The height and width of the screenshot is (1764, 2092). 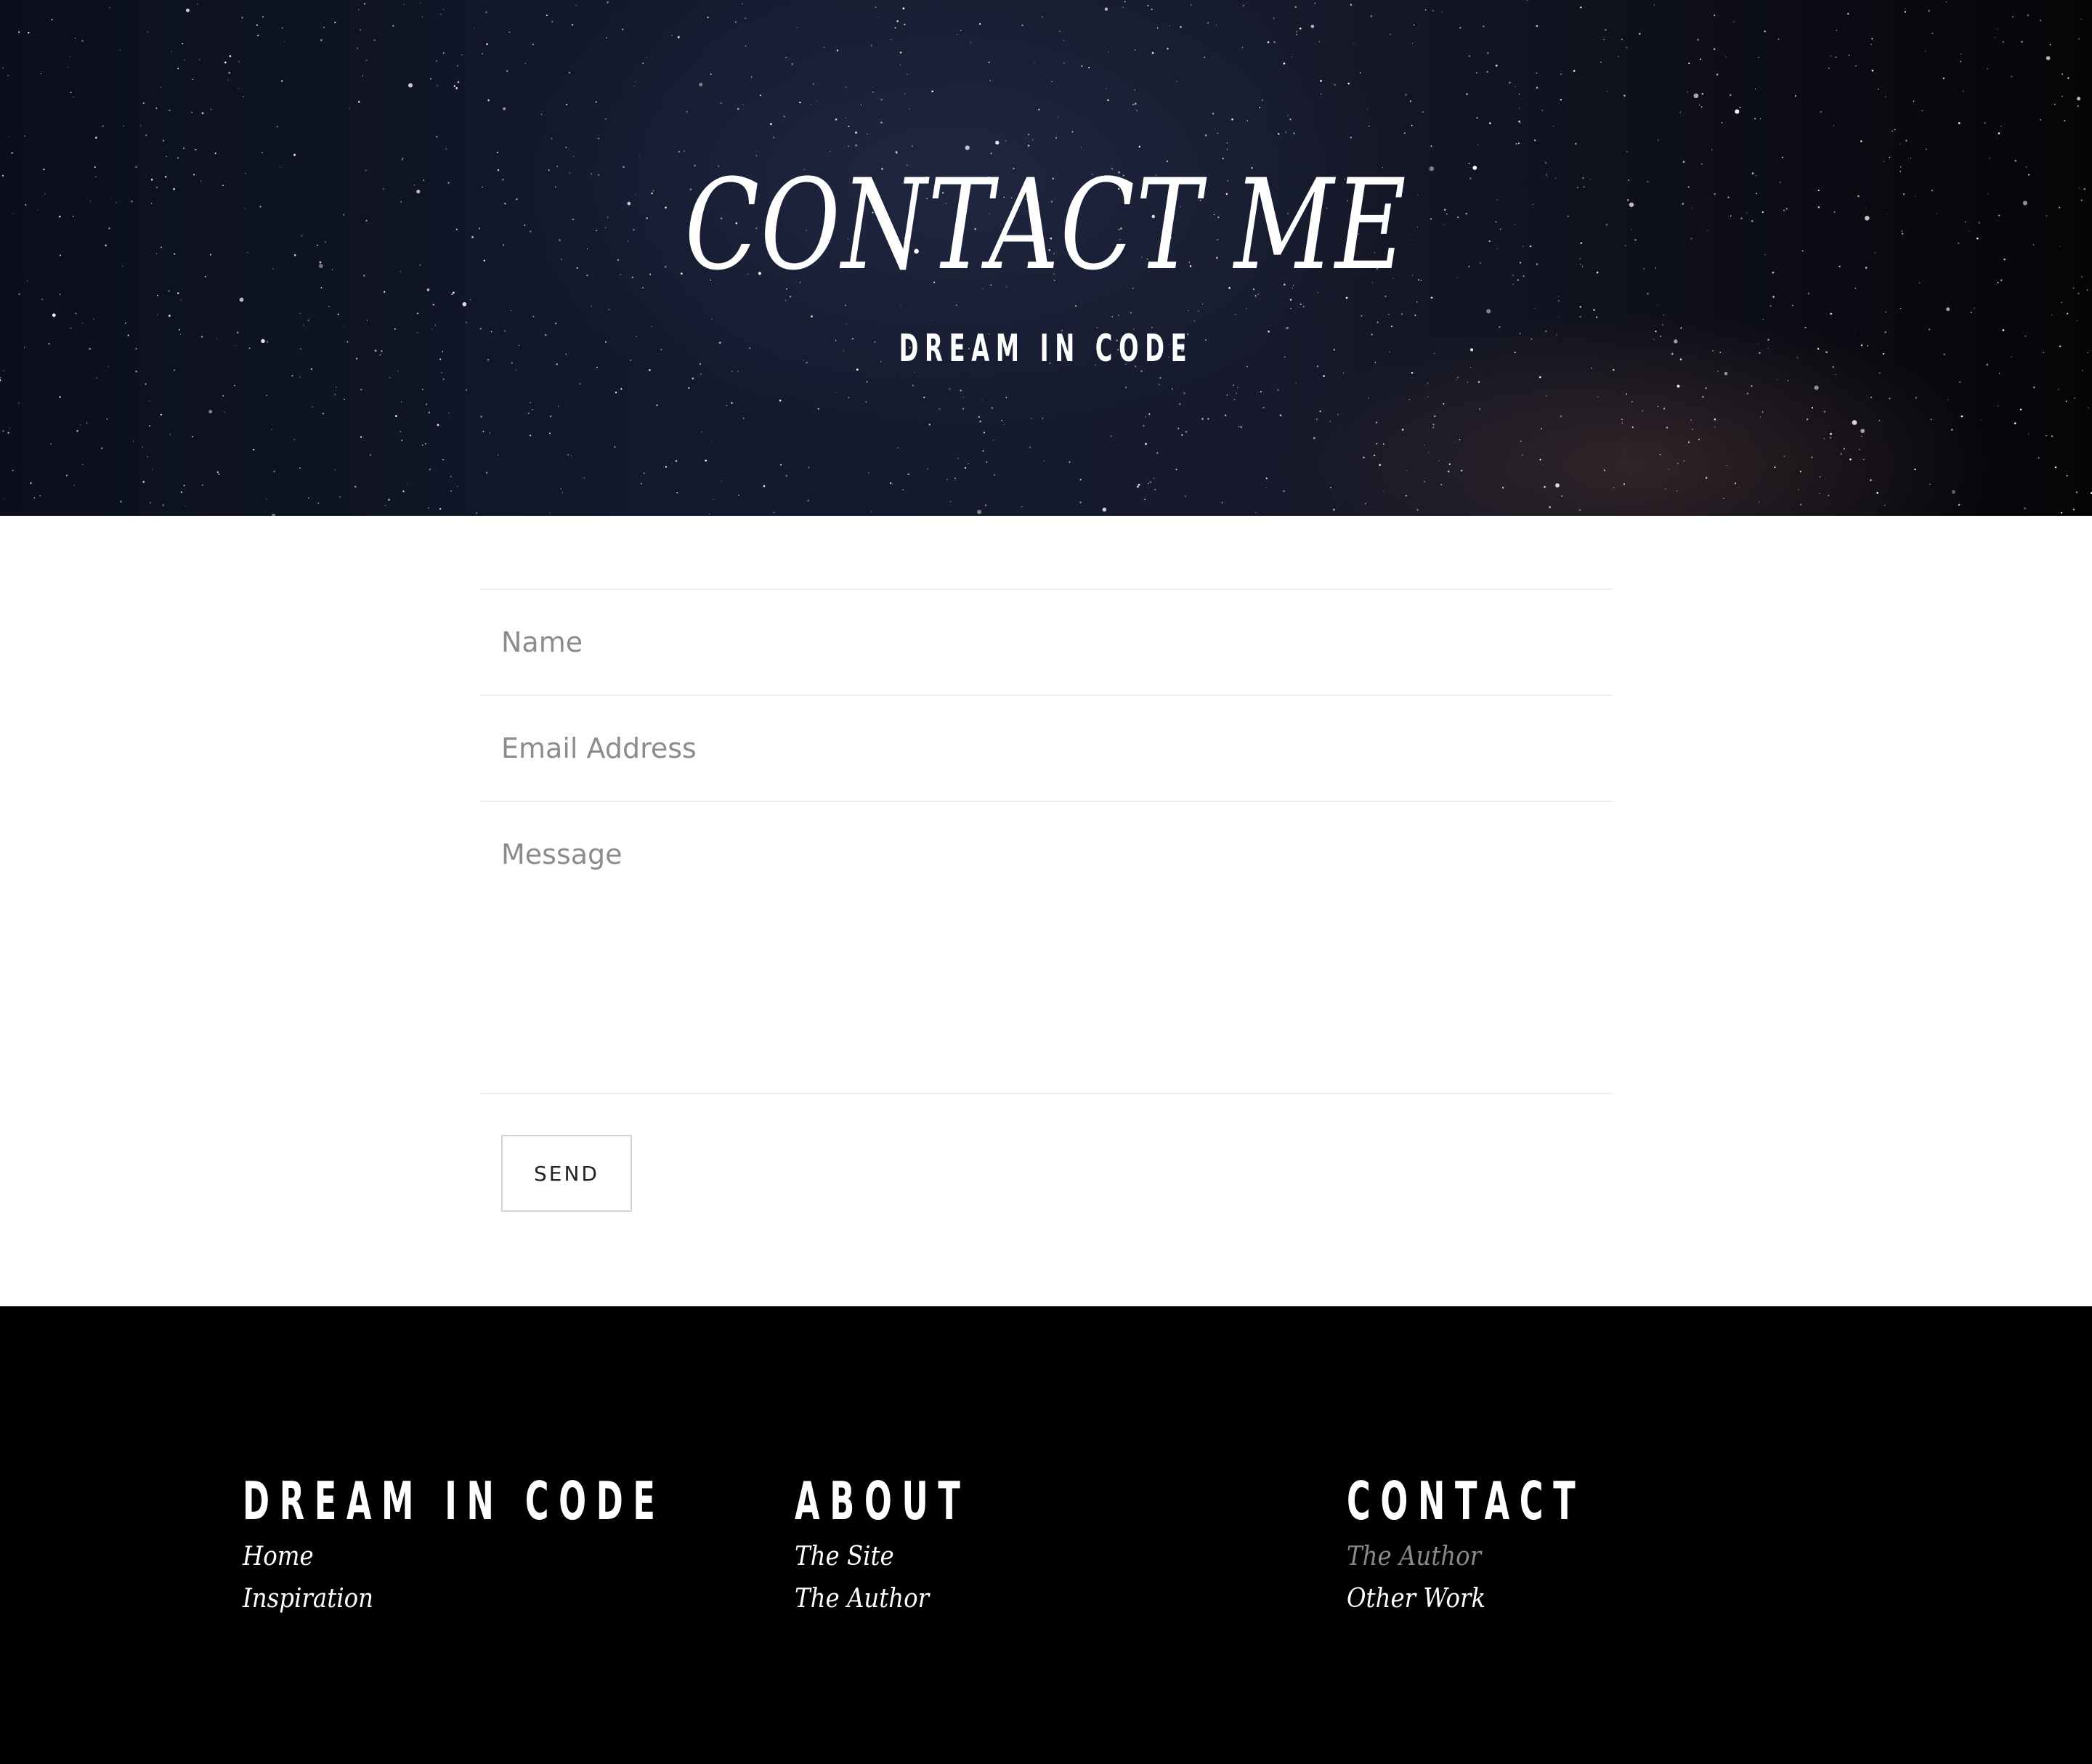 What do you see at coordinates (1046, 349) in the screenshot?
I see `site-tagline: DREAM IN CODE` at bounding box center [1046, 349].